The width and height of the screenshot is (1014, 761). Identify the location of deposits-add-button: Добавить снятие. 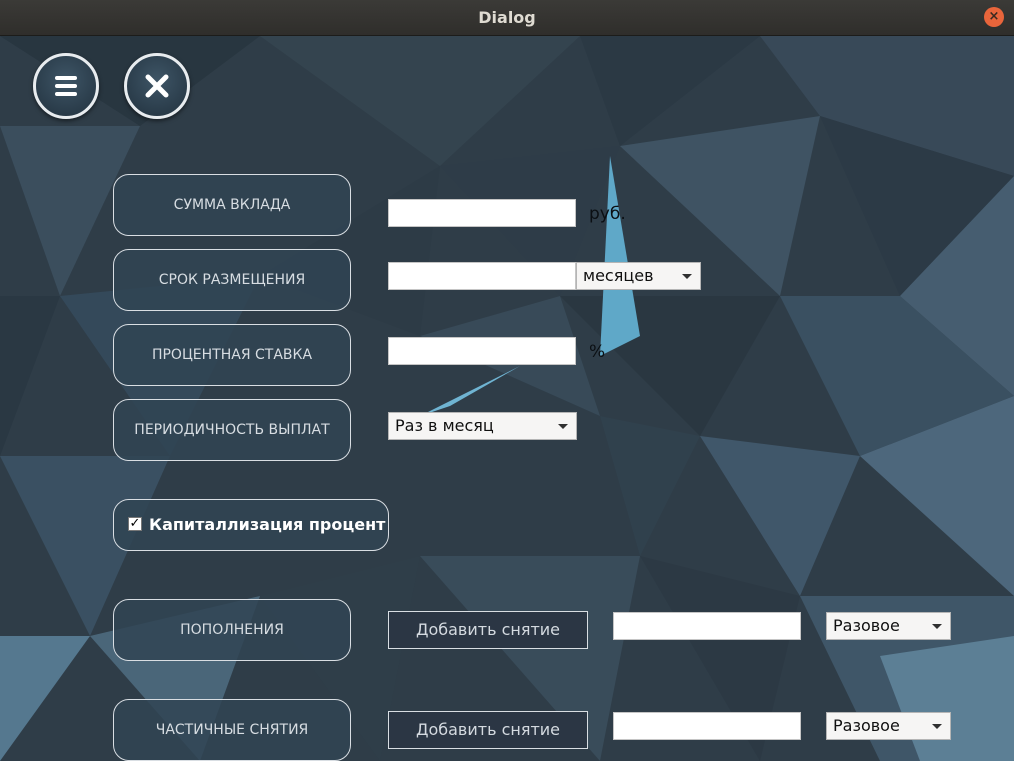
(488, 630).